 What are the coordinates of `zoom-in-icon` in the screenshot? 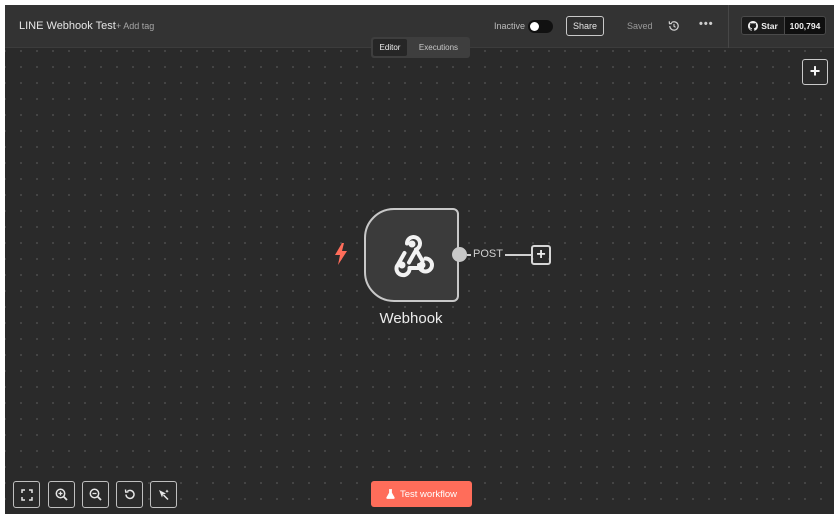 It's located at (61, 494).